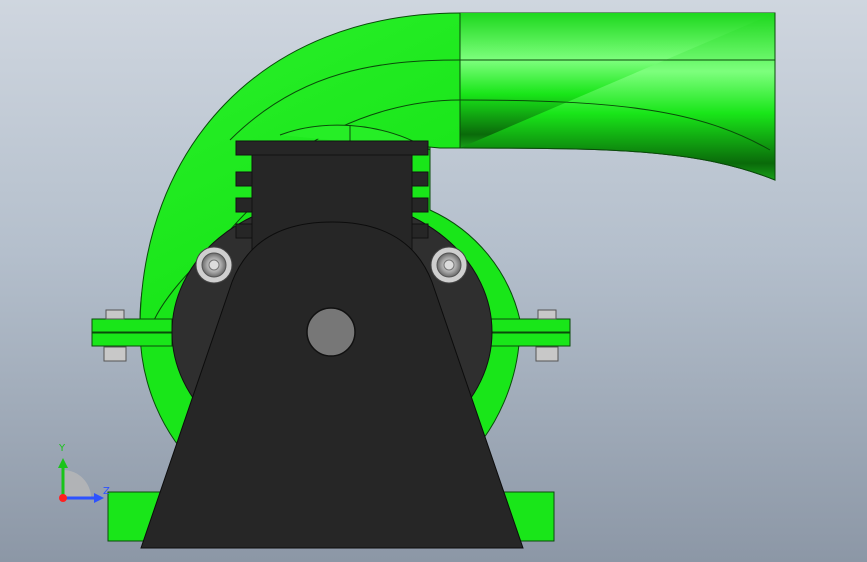 The image size is (867, 562). What do you see at coordinates (81, 480) in the screenshot?
I see `view-orientation-triad` at bounding box center [81, 480].